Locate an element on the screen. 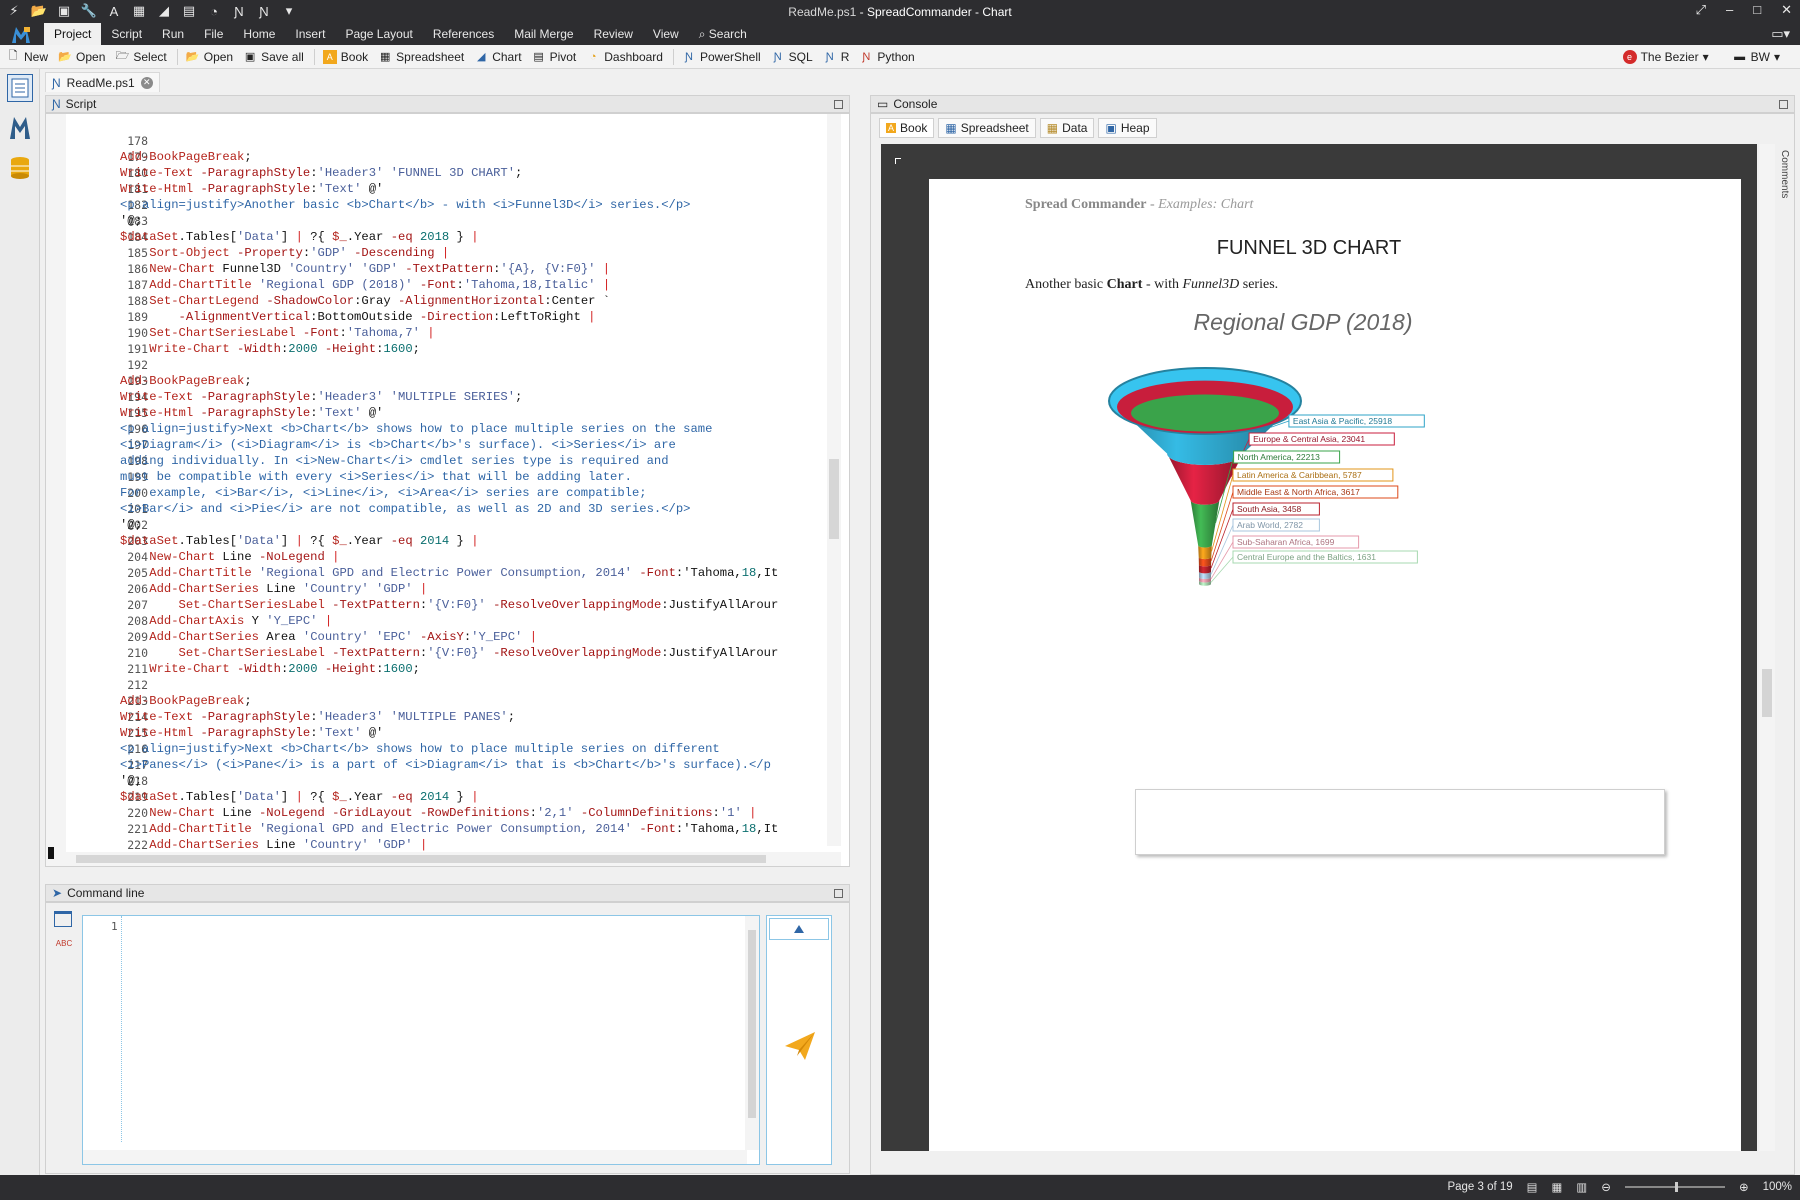 Image resolution: width=1800 pixels, height=1200 pixels. tab-view: View is located at coordinates (666, 34).